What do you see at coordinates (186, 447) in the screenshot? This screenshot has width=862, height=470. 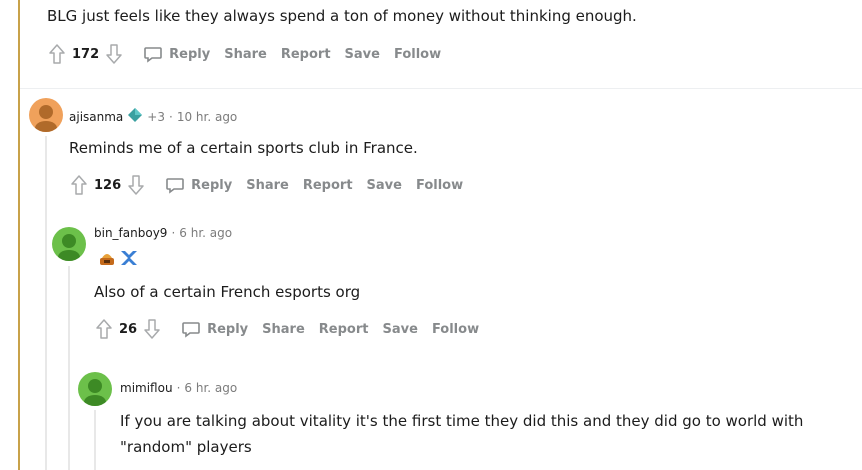 I see `comment-text-line: "random" players` at bounding box center [186, 447].